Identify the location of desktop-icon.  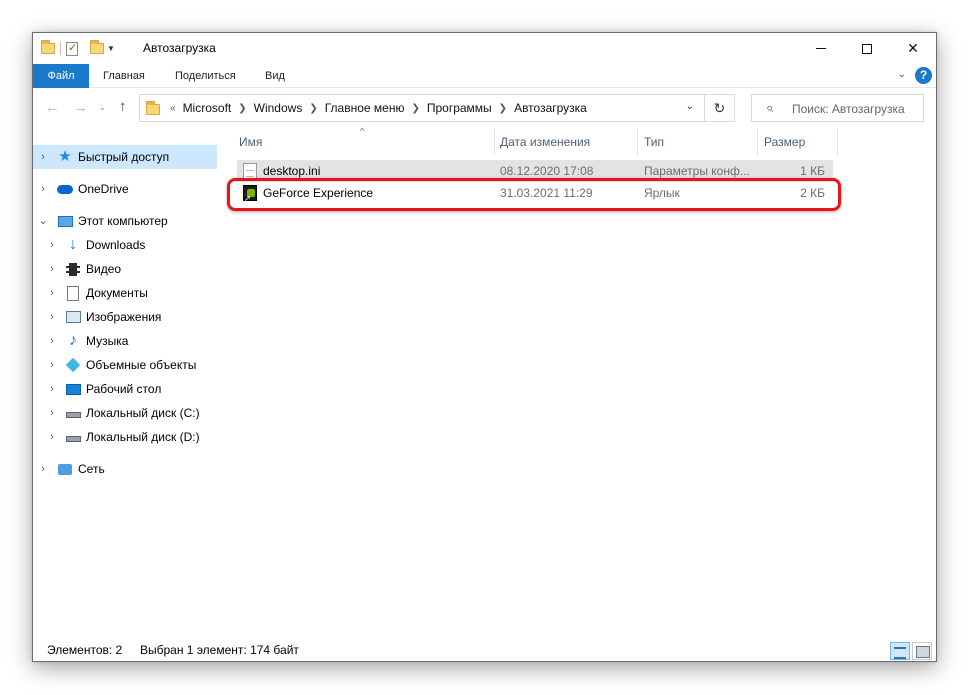
(73, 389).